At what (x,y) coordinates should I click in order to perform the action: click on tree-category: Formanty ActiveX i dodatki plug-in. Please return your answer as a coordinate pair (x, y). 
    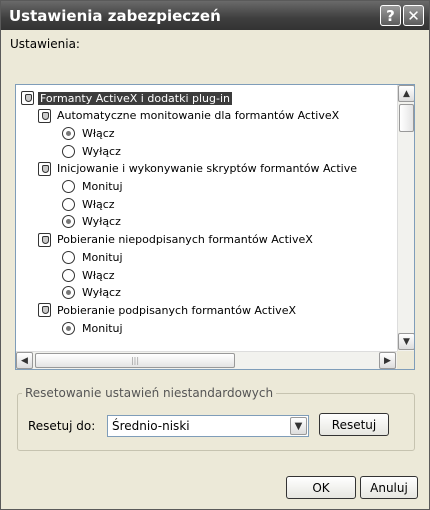
    Looking at the image, I should click on (127, 98).